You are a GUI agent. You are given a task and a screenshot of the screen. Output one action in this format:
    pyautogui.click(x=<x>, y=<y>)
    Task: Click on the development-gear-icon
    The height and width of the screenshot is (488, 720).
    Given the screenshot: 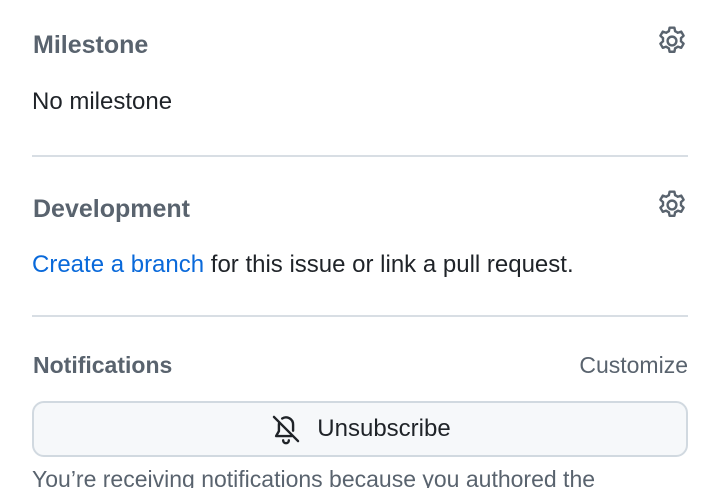 What is the action you would take?
    pyautogui.click(x=672, y=205)
    